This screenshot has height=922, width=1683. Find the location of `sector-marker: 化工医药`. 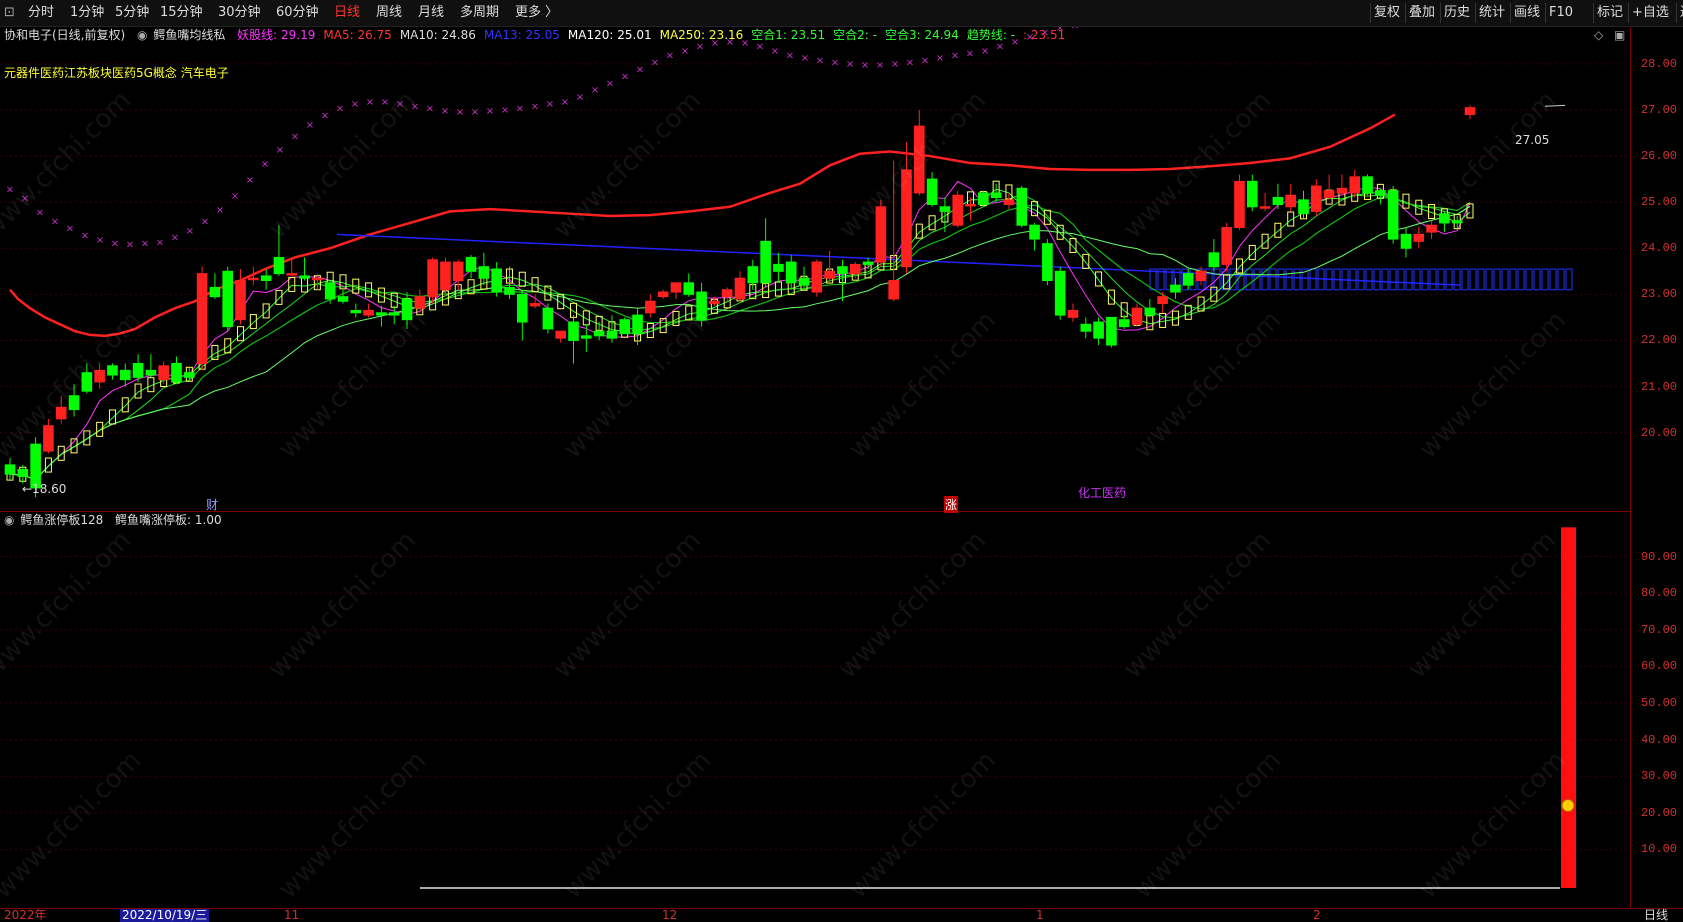

sector-marker: 化工医药 is located at coordinates (1102, 492).